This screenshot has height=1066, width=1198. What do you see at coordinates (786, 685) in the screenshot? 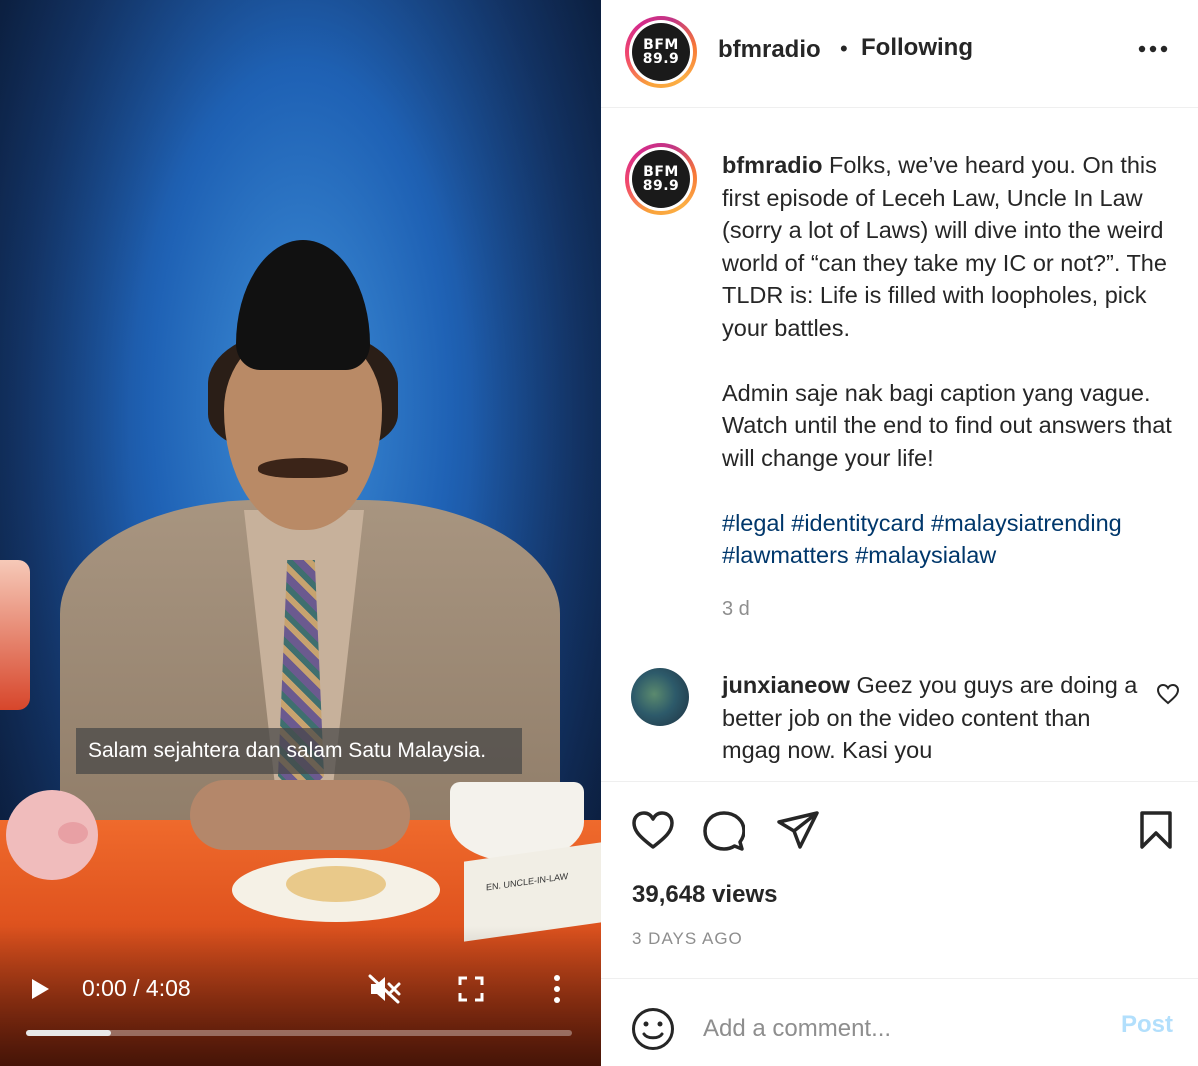
I see `comment-username: junxianeow` at bounding box center [786, 685].